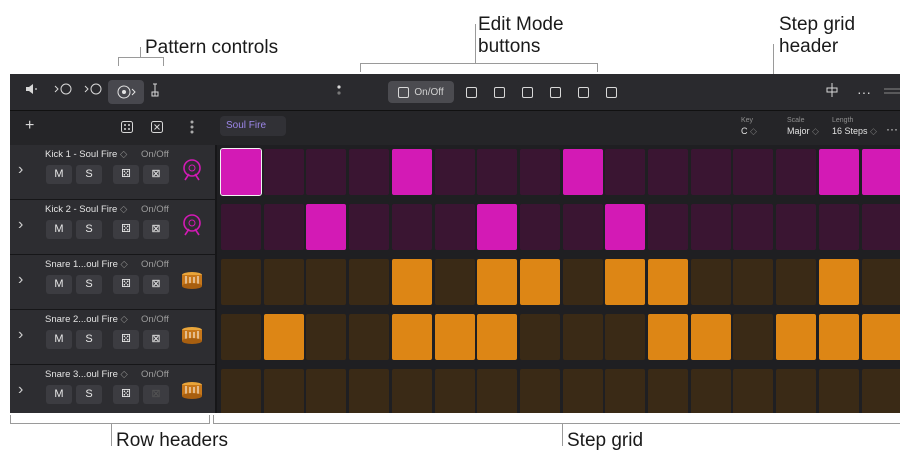  Describe the element at coordinates (339, 92) in the screenshot. I see `drag-handle-icon` at that location.